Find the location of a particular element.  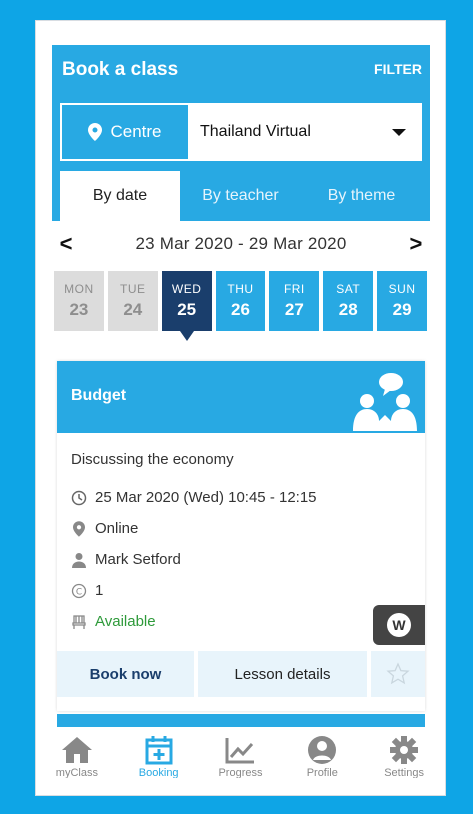

nav-label: Progress is located at coordinates (240, 772).